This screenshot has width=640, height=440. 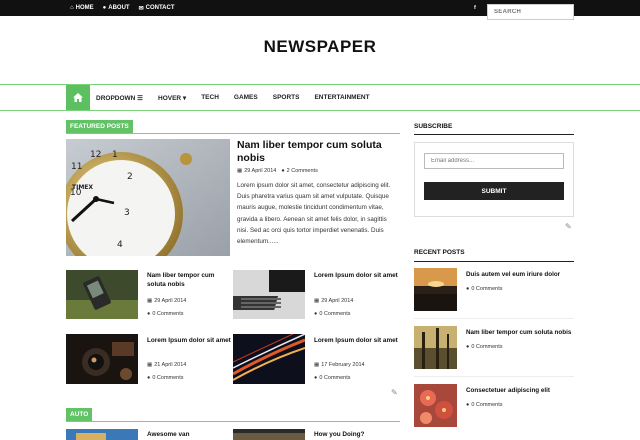 I want to click on post-thumbnail-city-lights, so click(x=269, y=359).